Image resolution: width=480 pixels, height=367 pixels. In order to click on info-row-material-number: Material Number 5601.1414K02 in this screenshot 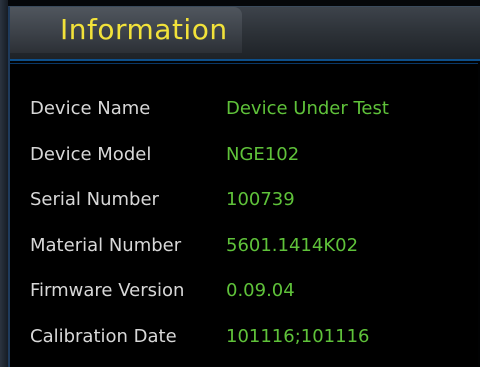, I will do `click(250, 249)`.